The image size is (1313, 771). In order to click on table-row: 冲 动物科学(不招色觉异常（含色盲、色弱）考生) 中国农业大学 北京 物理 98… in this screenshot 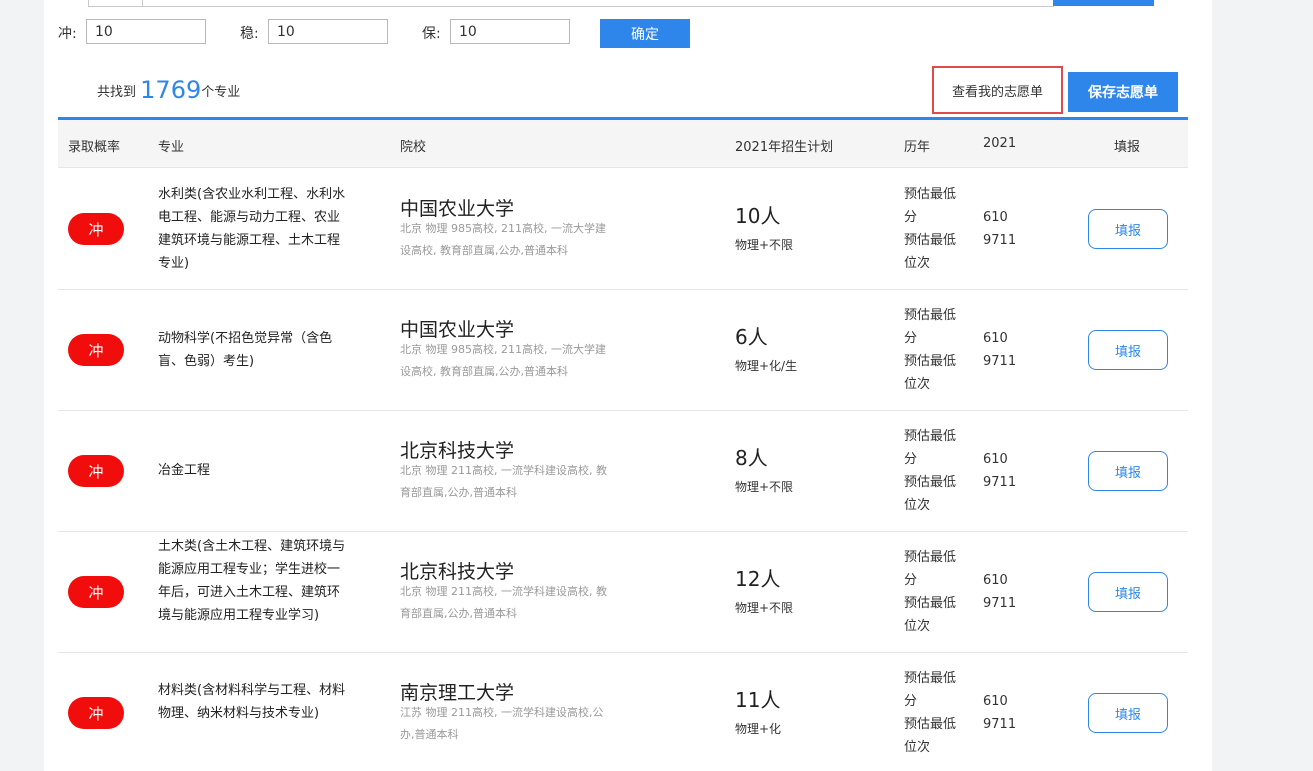, I will do `click(623, 350)`.